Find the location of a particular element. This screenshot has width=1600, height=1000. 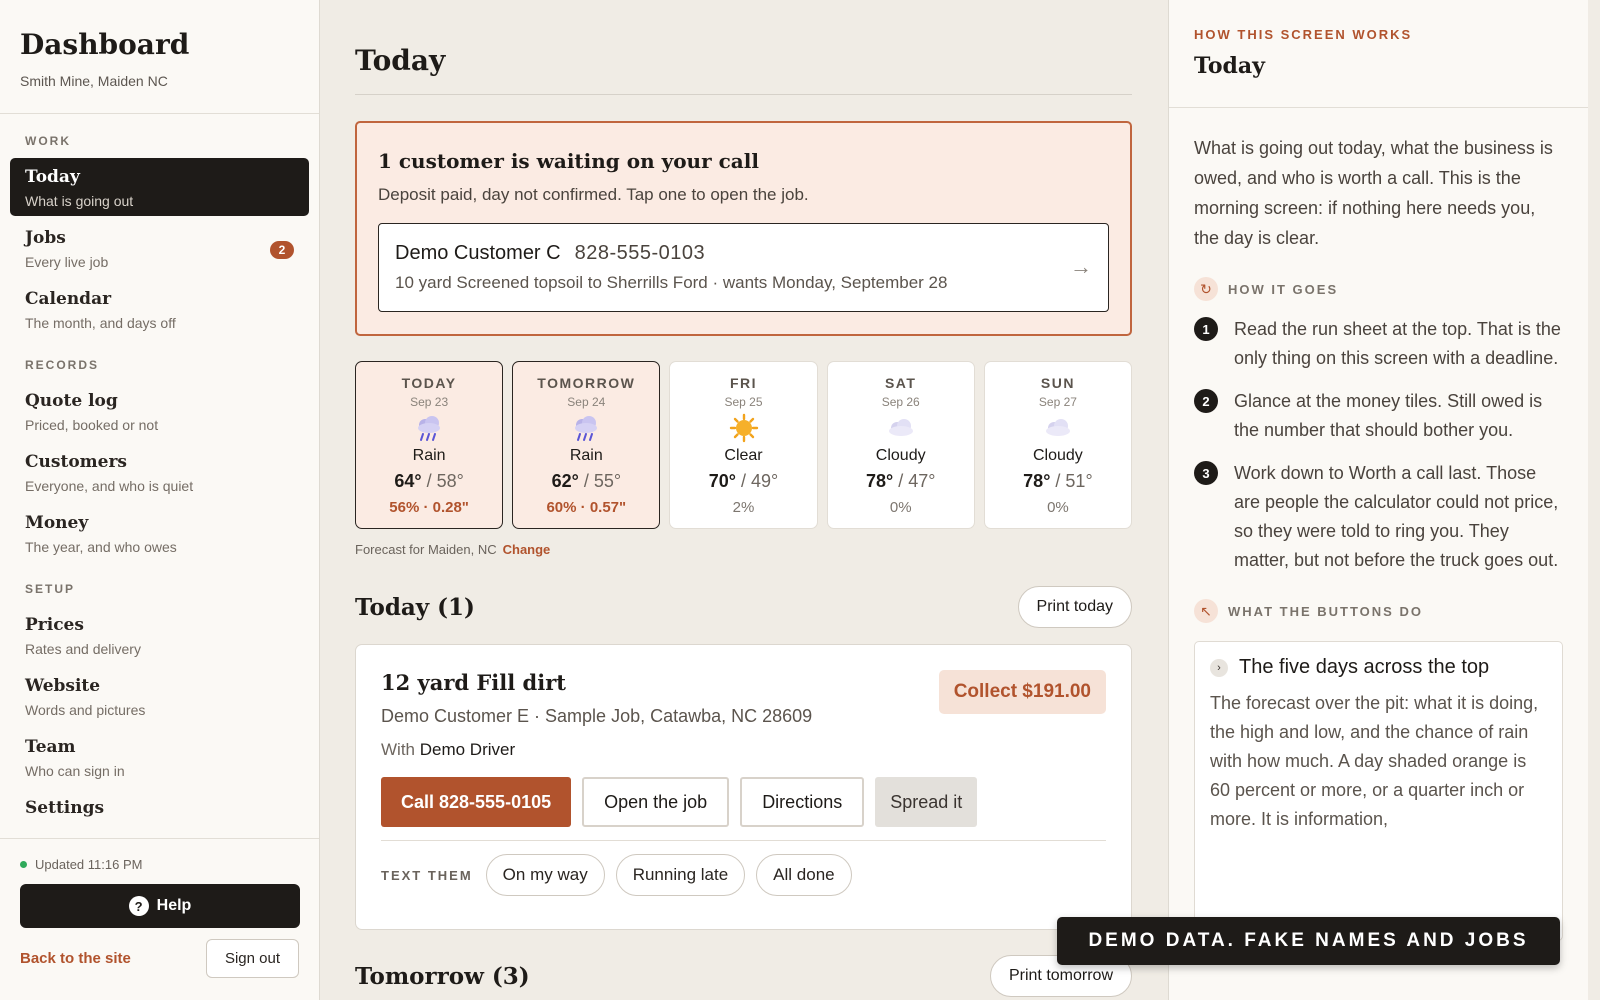

sun-icon is located at coordinates (743, 428).